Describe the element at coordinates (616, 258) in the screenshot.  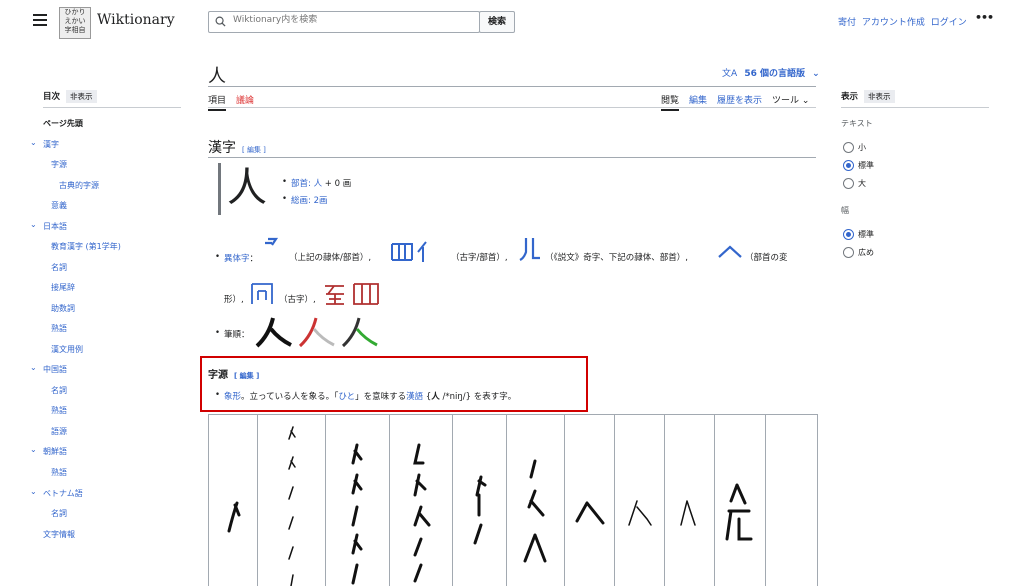
I see `variant-note-3: （《説文》奇字、下記の隷体、部首）,` at that location.